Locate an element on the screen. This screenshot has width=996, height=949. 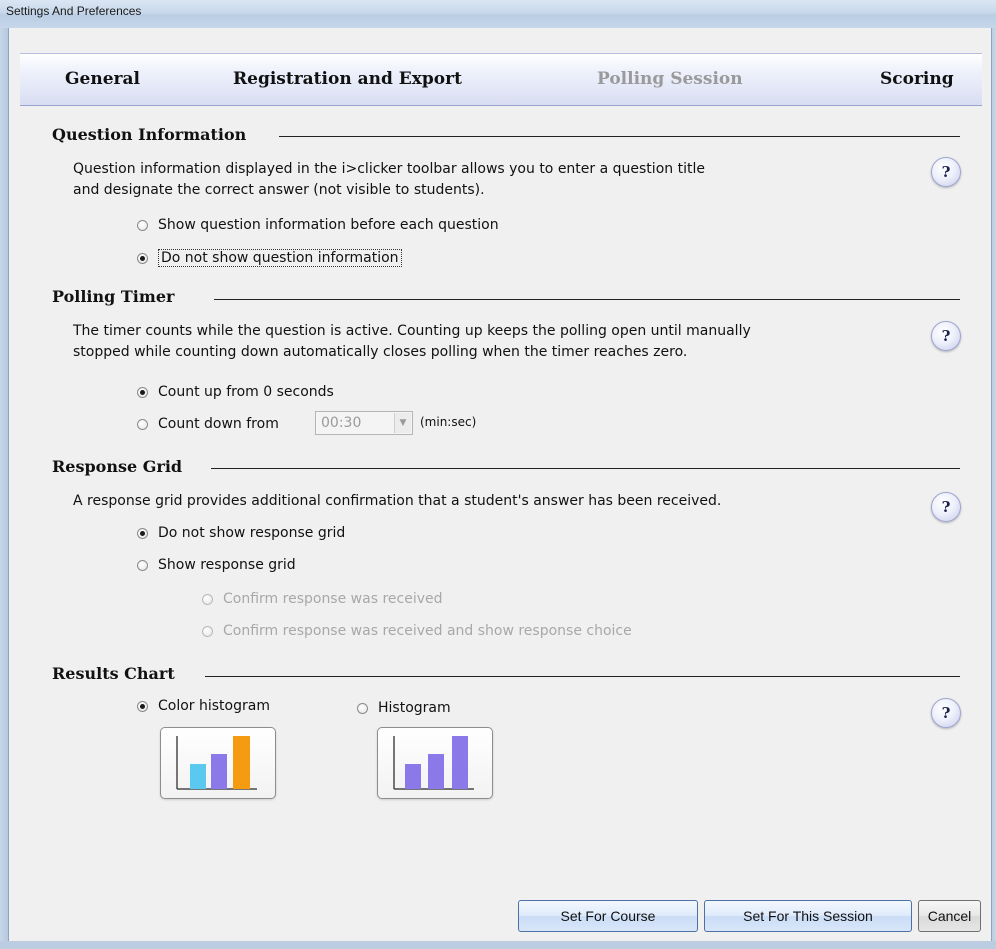
color-histogram-thumbnail is located at coordinates (218, 763).